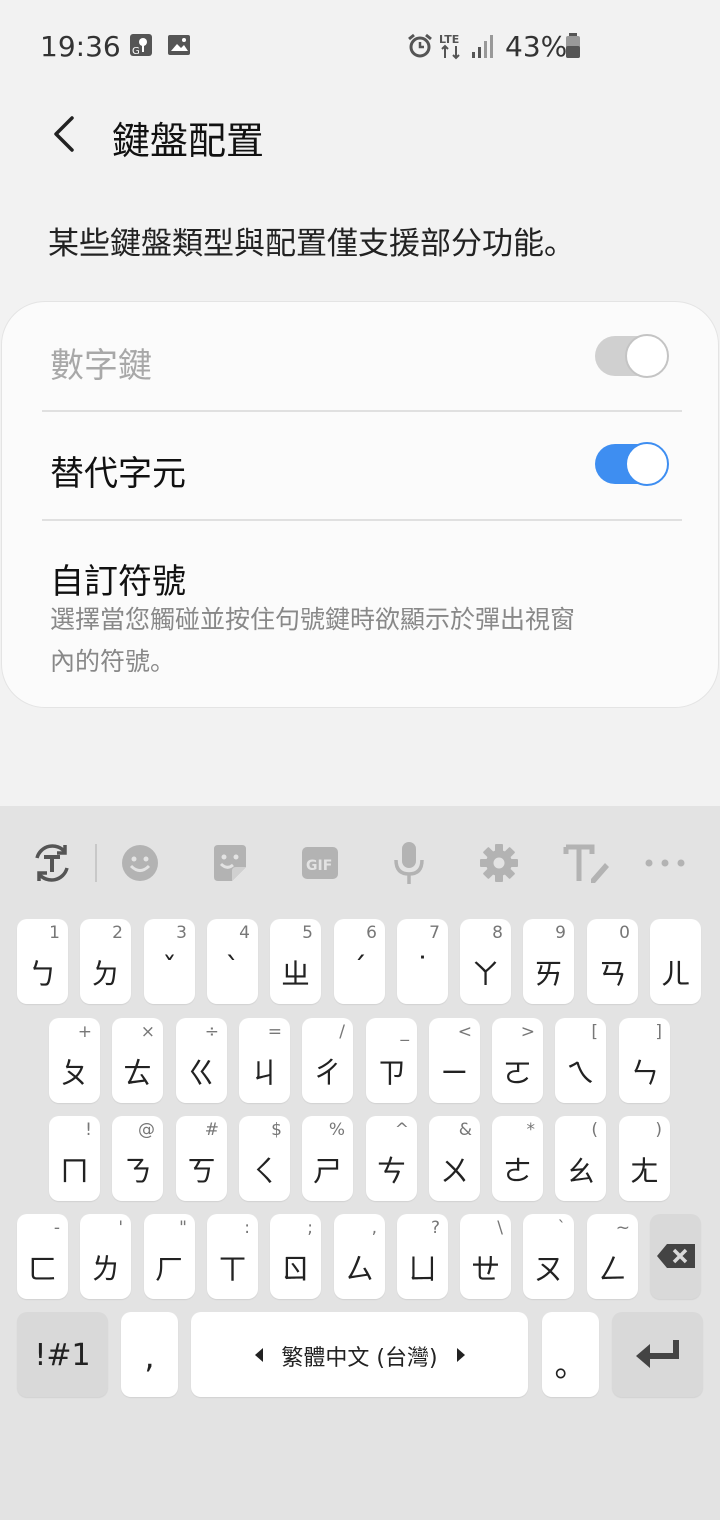 This screenshot has height=1520, width=720. I want to click on key-ㄏ: " ㄏ, so click(169, 1256).